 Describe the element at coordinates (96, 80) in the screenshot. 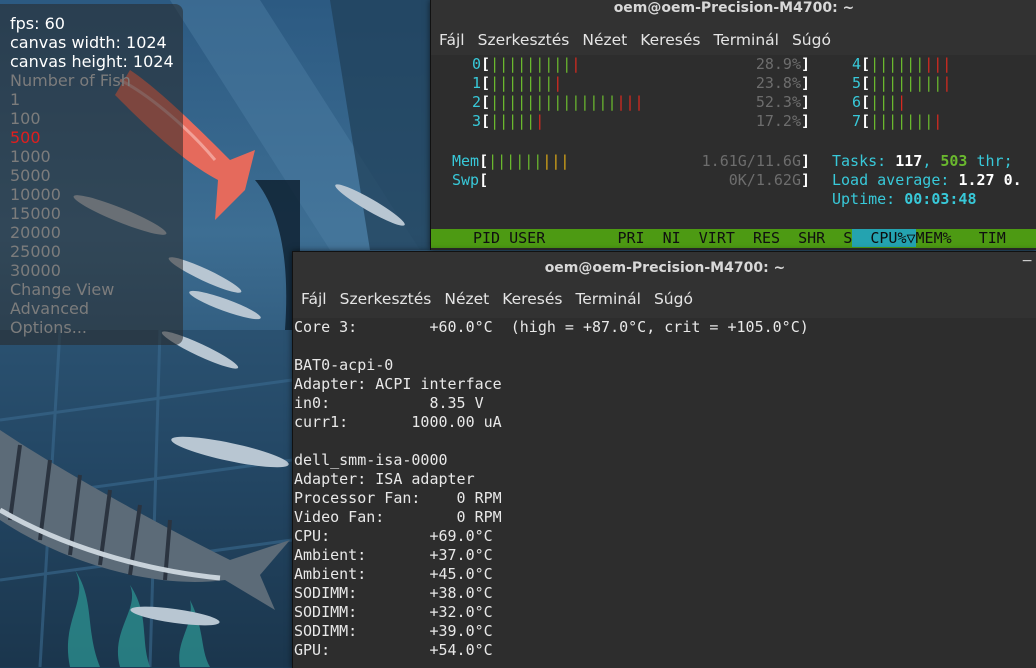

I see `hud-option: Number of Fish` at that location.